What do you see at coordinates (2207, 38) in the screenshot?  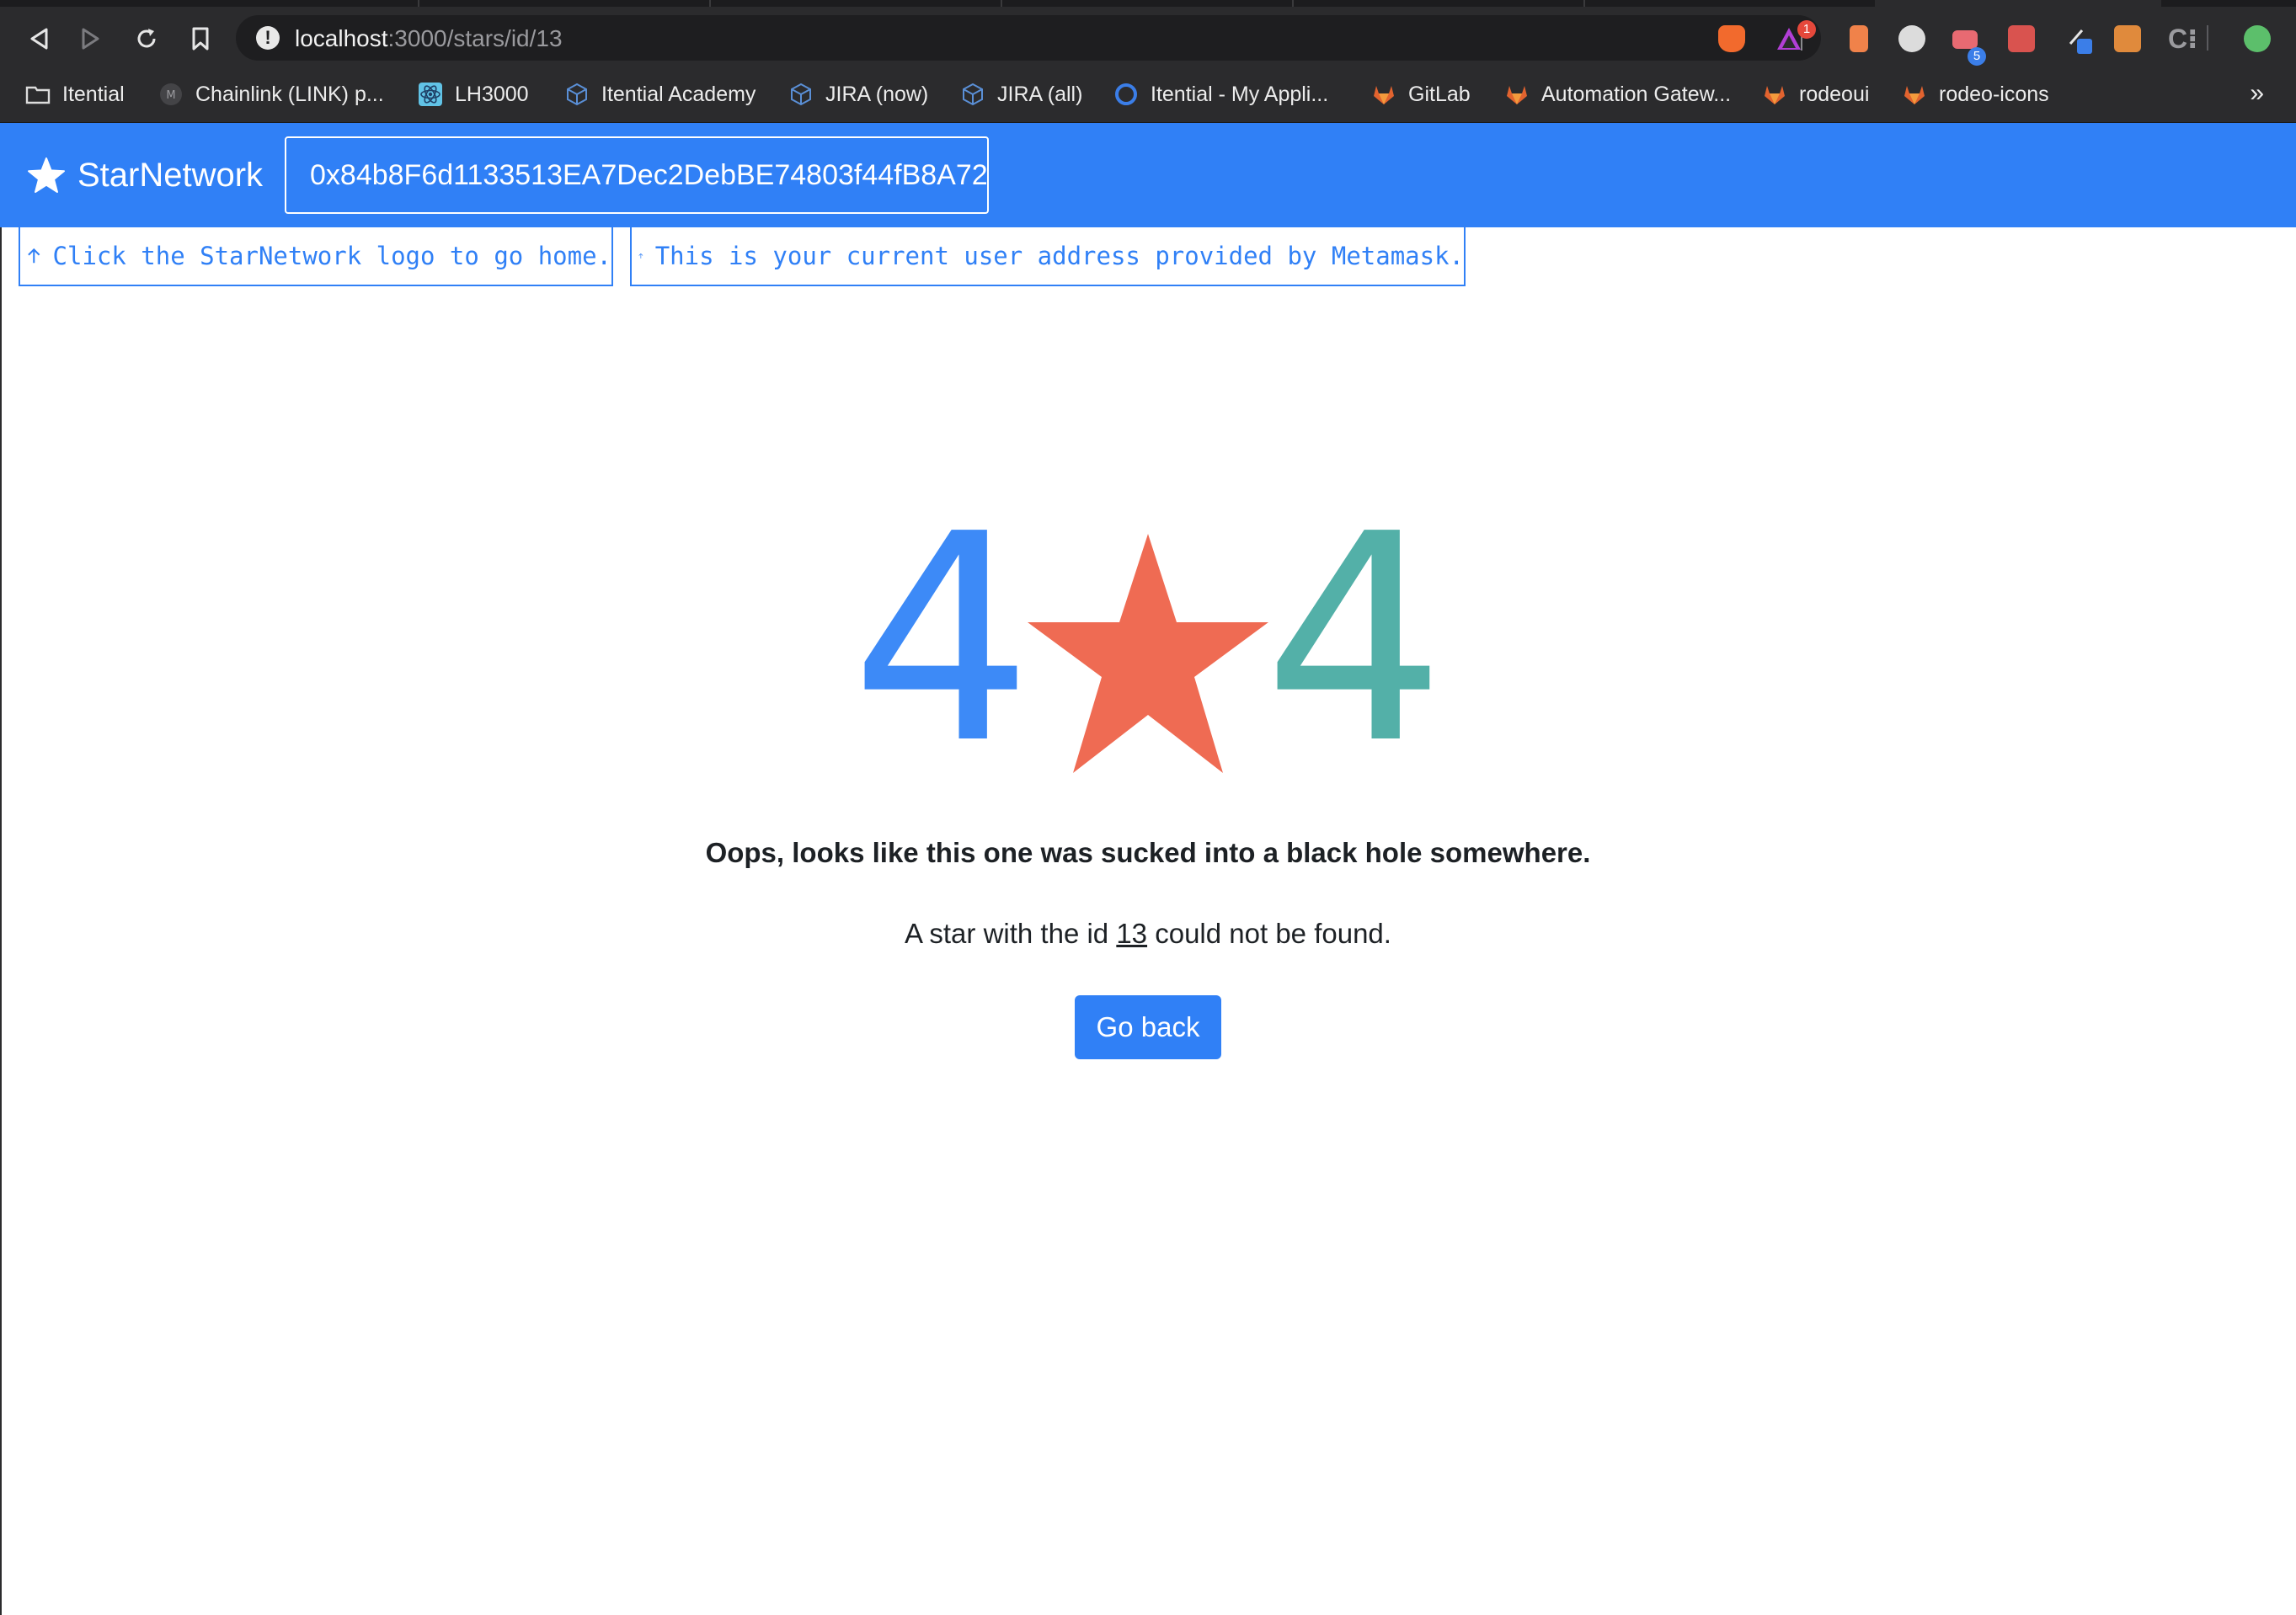 I see `toolbar-divider` at bounding box center [2207, 38].